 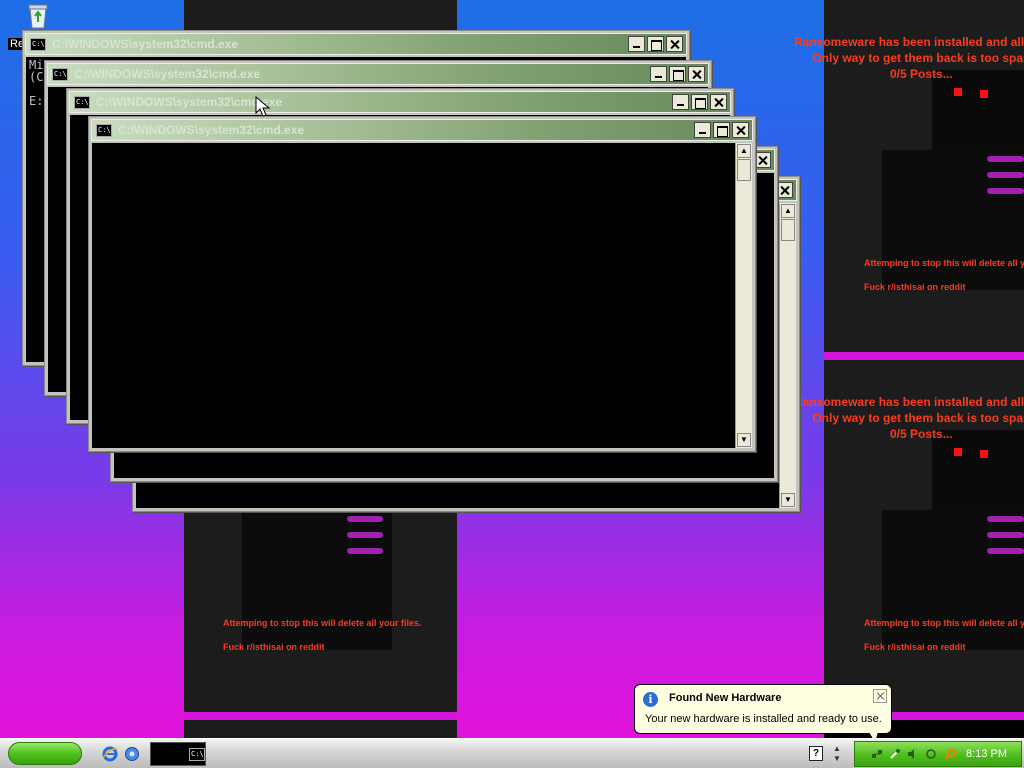 What do you see at coordinates (178, 754) in the screenshot?
I see `taskbar-button-console: C:\` at bounding box center [178, 754].